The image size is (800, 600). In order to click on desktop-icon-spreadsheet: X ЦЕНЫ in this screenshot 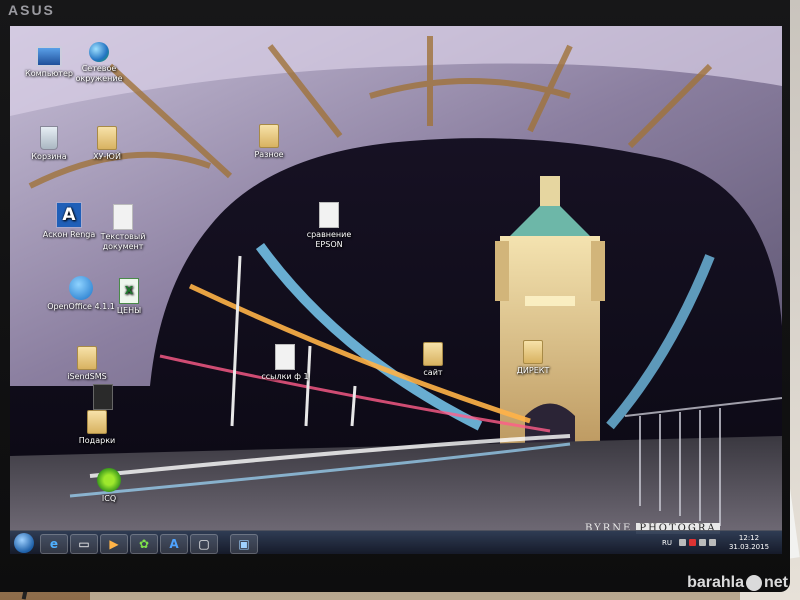, I will do `click(129, 297)`.